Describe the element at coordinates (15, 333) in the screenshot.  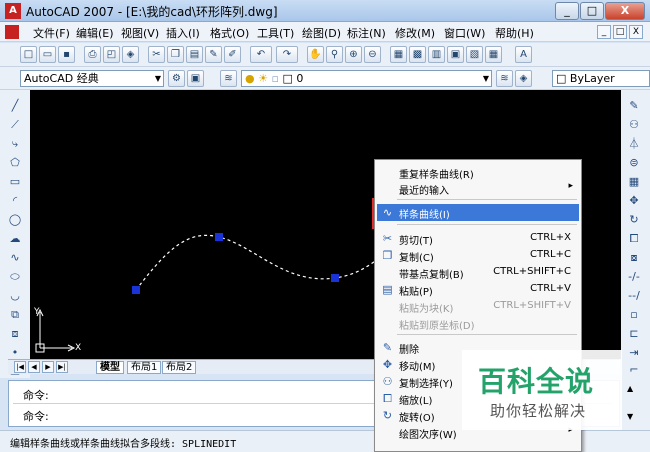
I see `make-block-icon: ⧈` at that location.